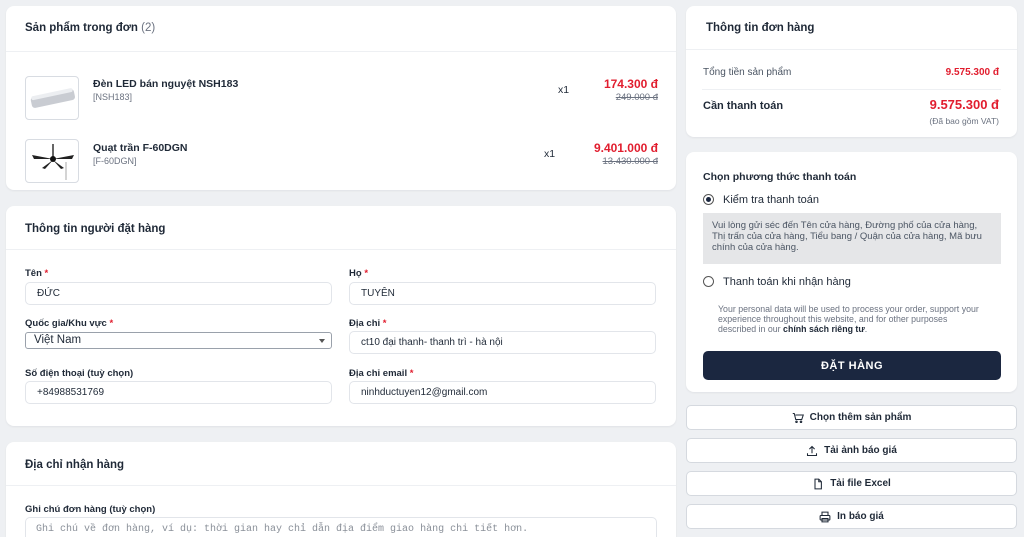 The width and height of the screenshot is (1024, 537). I want to click on payment-radio-cod, so click(708, 281).